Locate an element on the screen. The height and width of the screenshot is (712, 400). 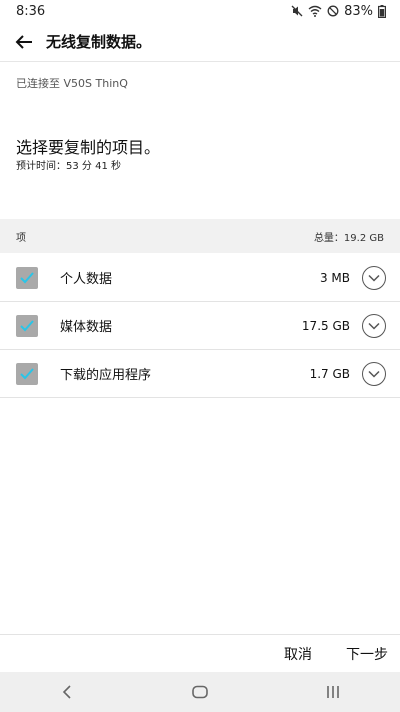
list-item-media-data: 媒体数据 17.5 GB is located at coordinates (200, 326).